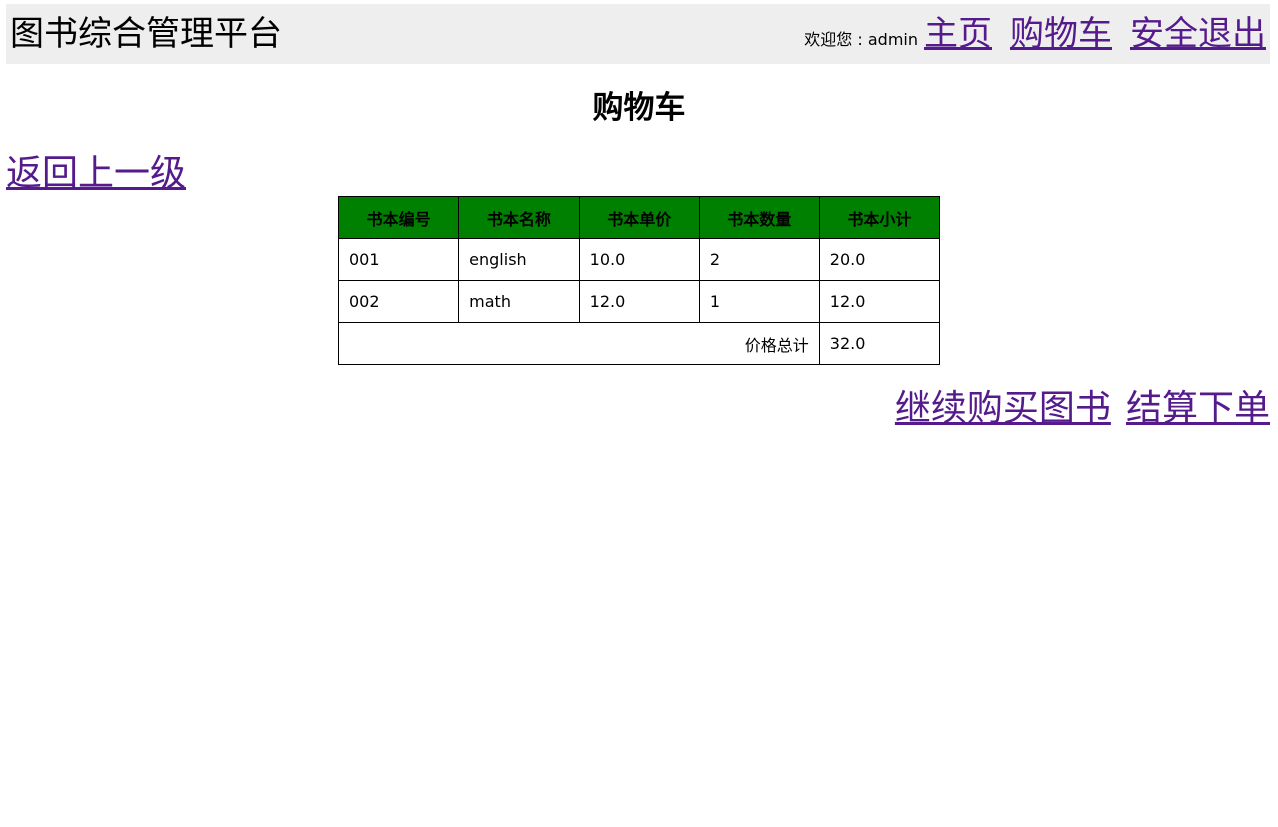 This screenshot has height=827, width=1278. I want to click on cell-quantity: 2, so click(759, 259).